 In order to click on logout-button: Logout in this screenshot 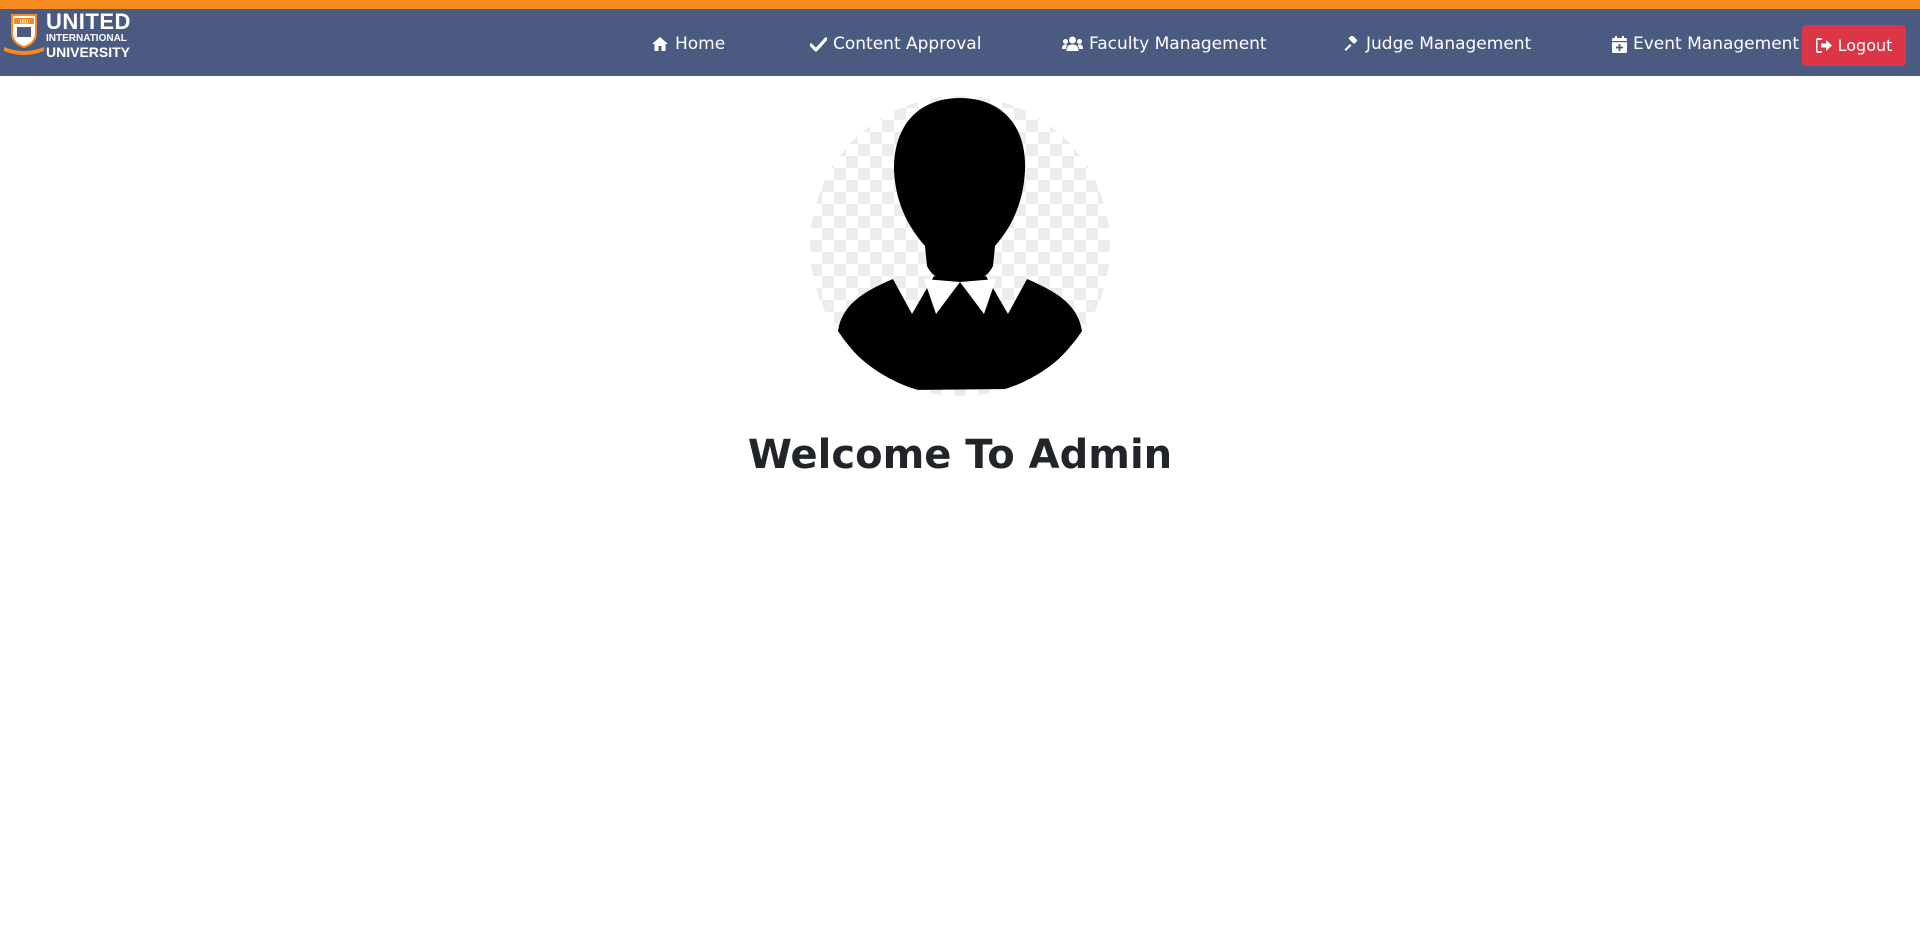, I will do `click(1854, 45)`.